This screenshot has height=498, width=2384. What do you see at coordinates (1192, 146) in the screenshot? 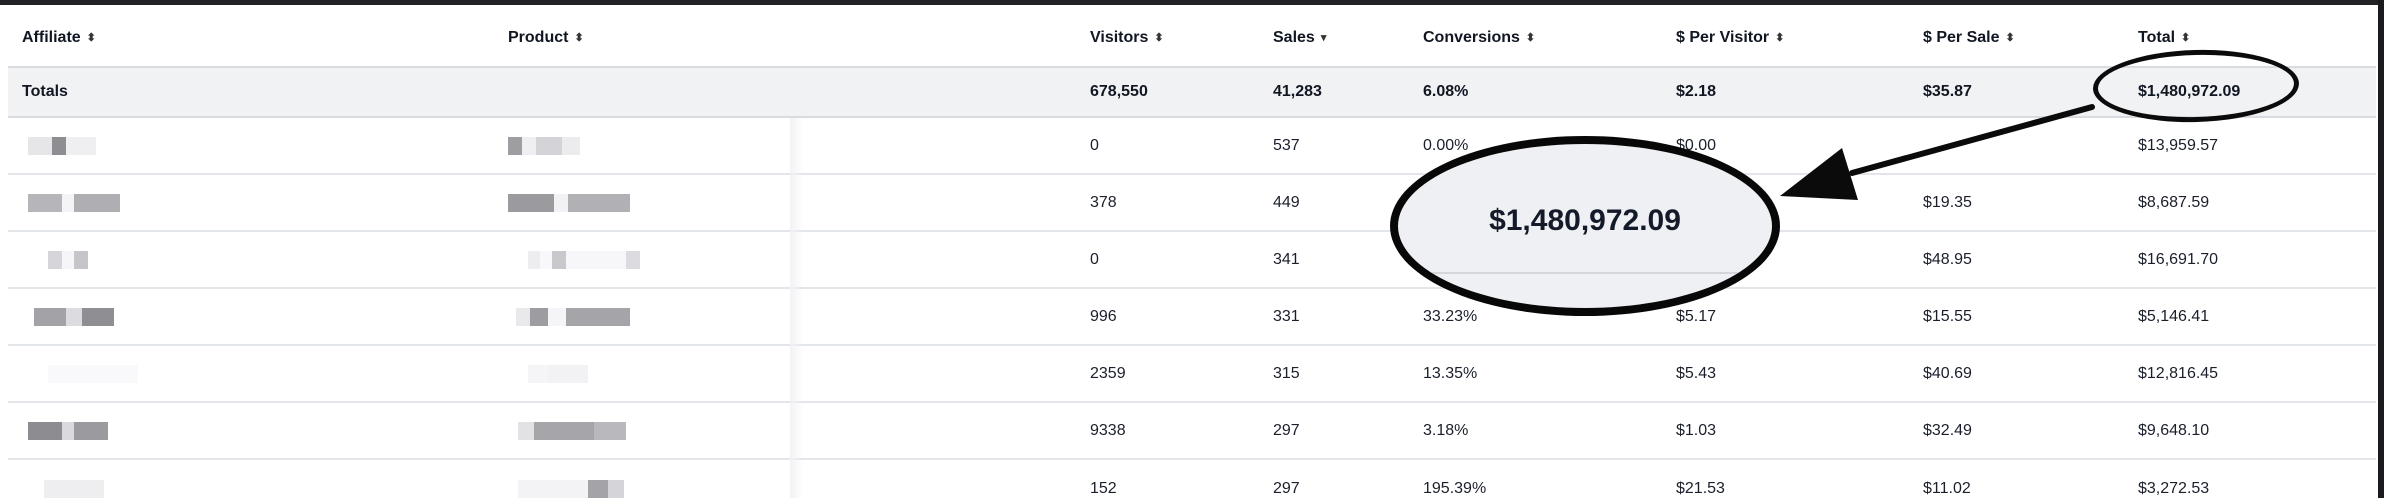
I see `table-row: 0 537 0.00% $0.00 $13,959.57` at bounding box center [1192, 146].